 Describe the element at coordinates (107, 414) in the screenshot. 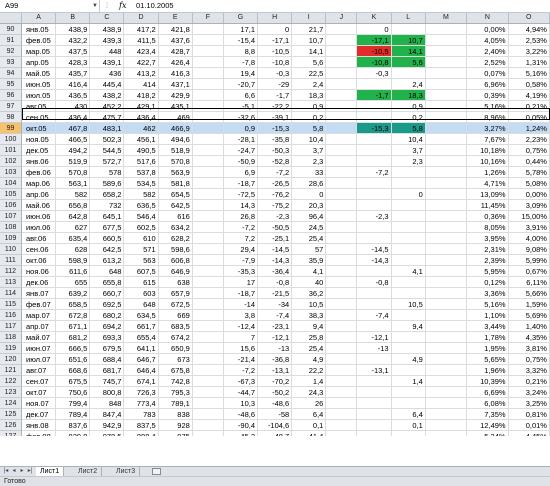

I see `cell-c: 847,4` at that location.